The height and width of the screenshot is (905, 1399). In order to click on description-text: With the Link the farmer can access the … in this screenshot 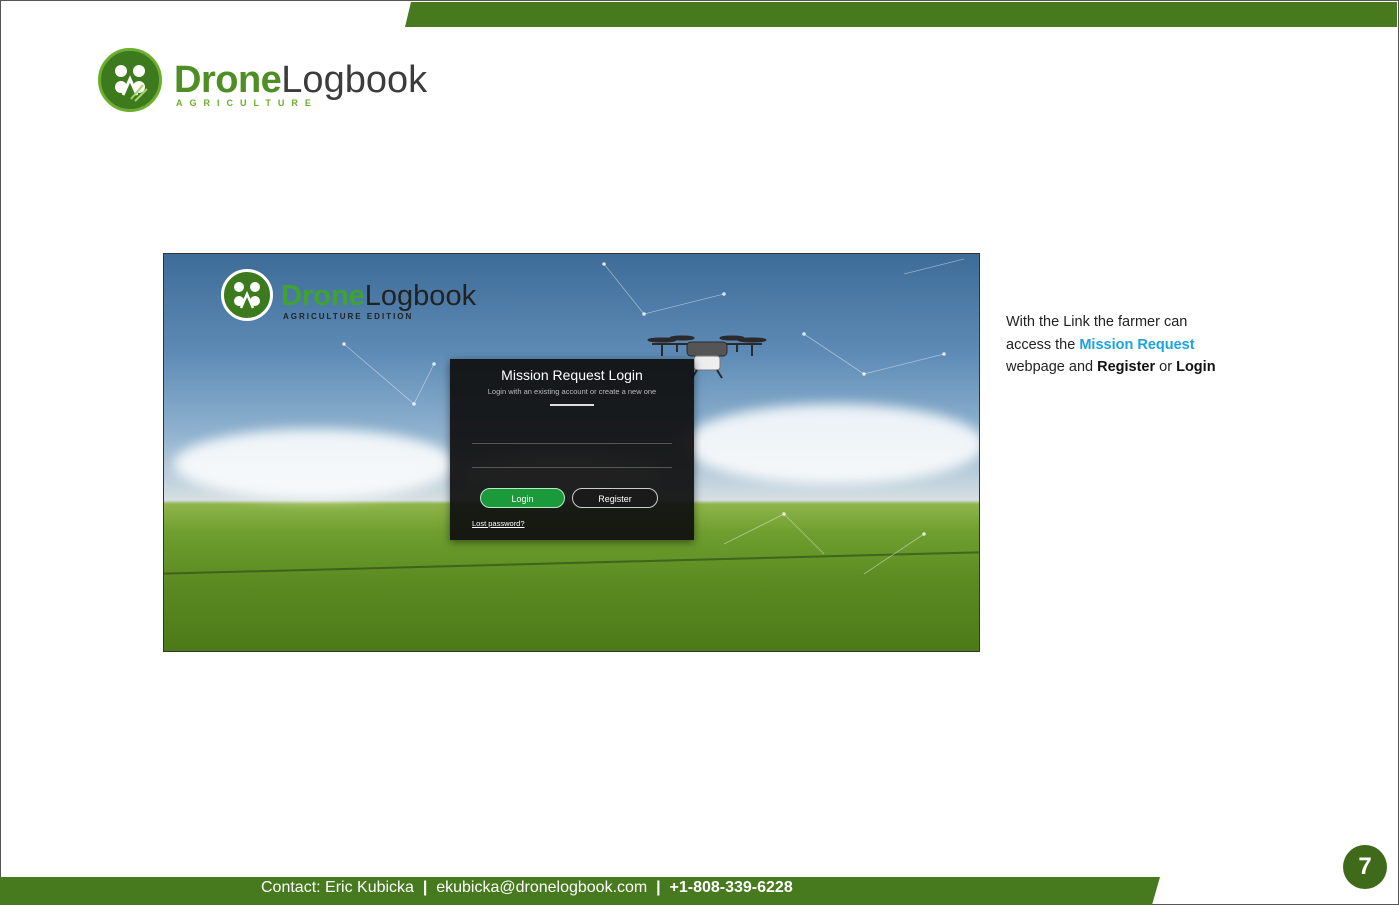, I will do `click(1126, 345)`.